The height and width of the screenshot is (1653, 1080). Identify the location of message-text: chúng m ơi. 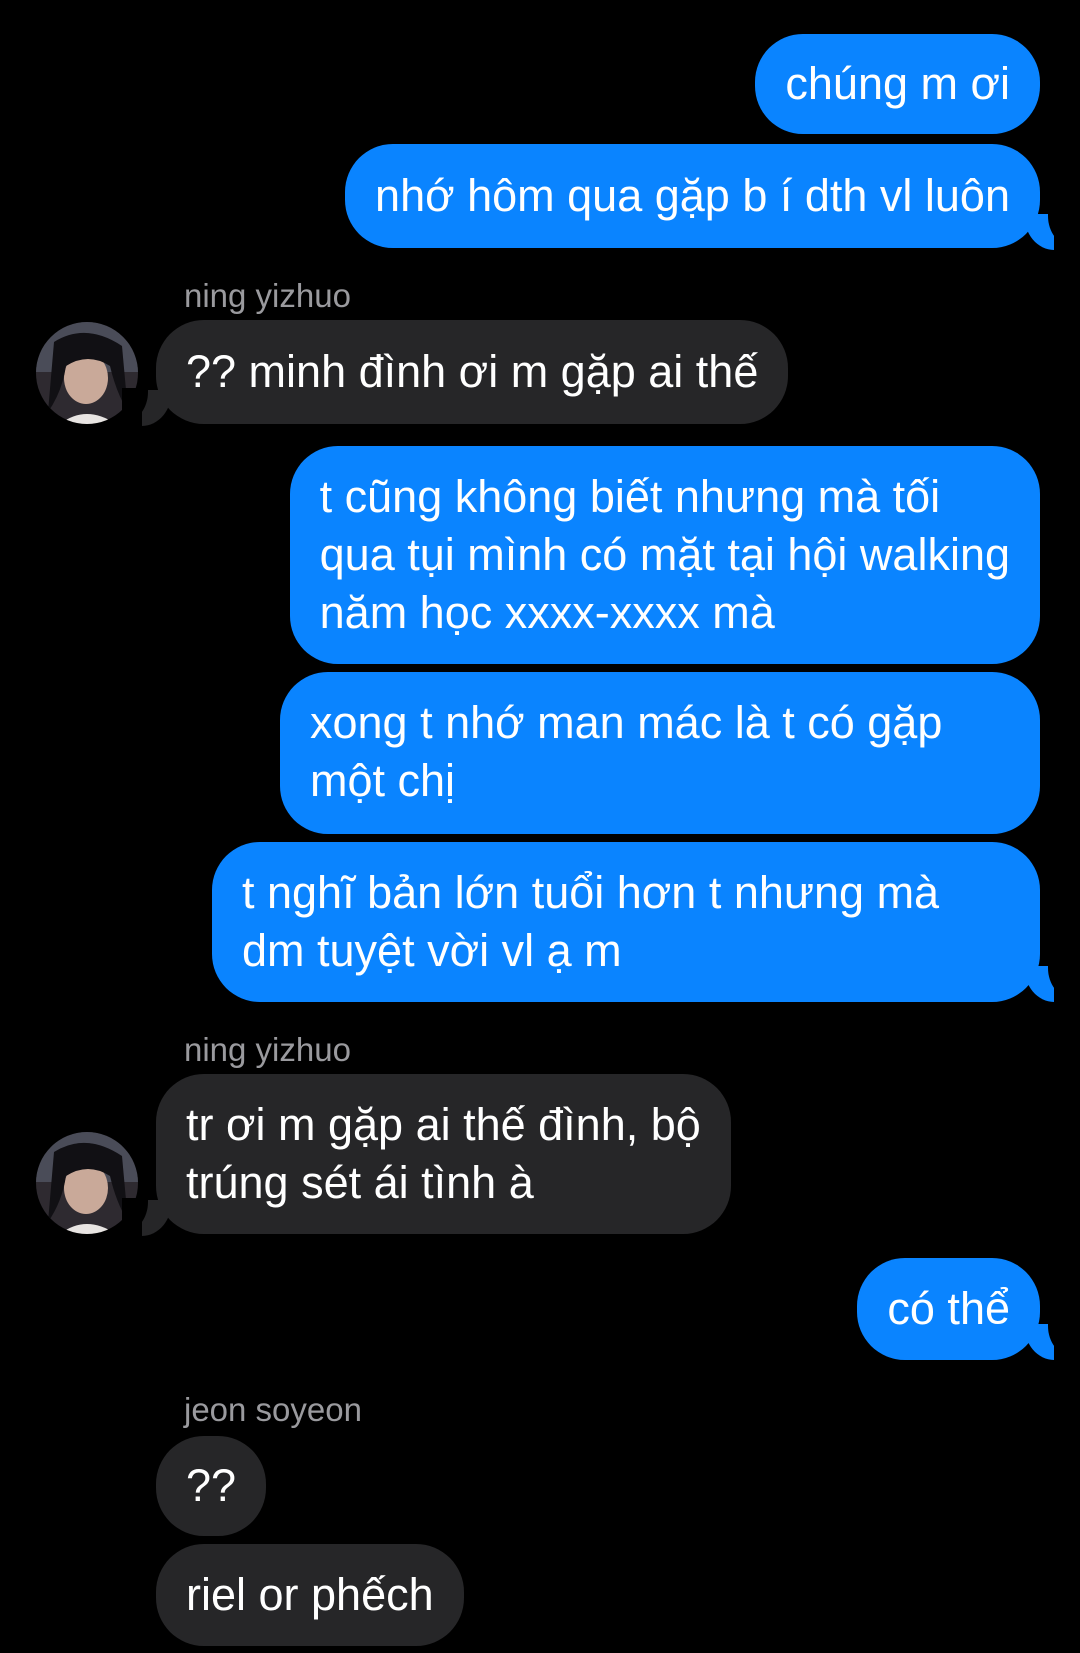
(897, 83).